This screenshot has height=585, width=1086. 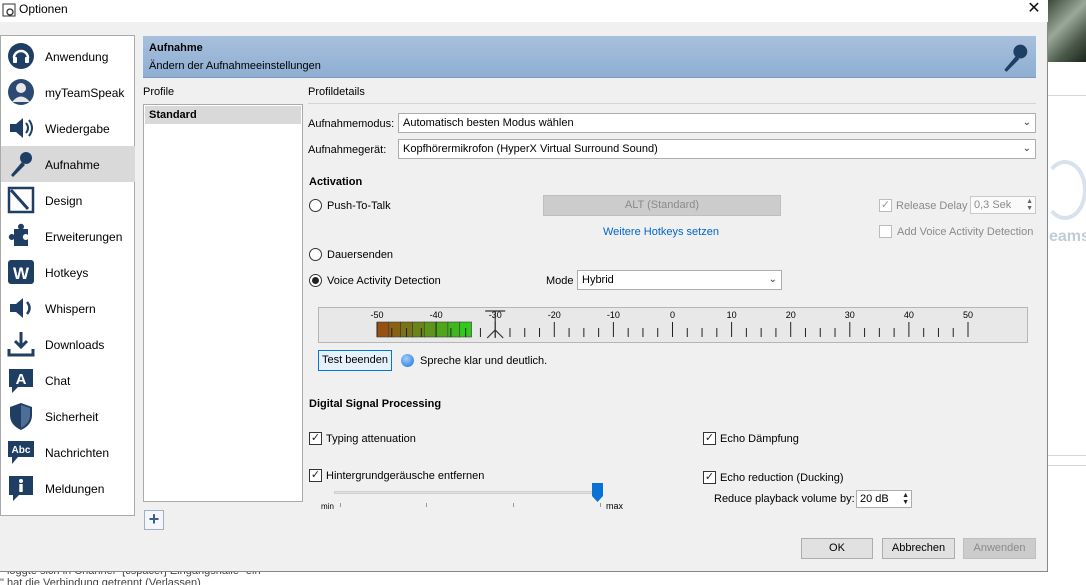 I want to click on test-status-text: Spreche klar und deutlich., so click(x=484, y=361).